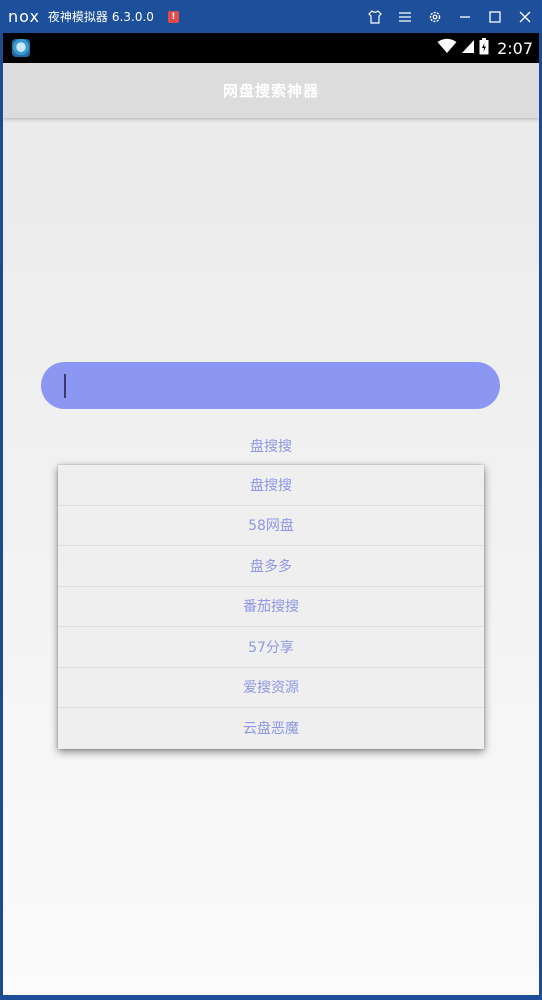 The image size is (542, 1000). What do you see at coordinates (132, 16) in the screenshot?
I see `version-label: 6.3.0.0` at bounding box center [132, 16].